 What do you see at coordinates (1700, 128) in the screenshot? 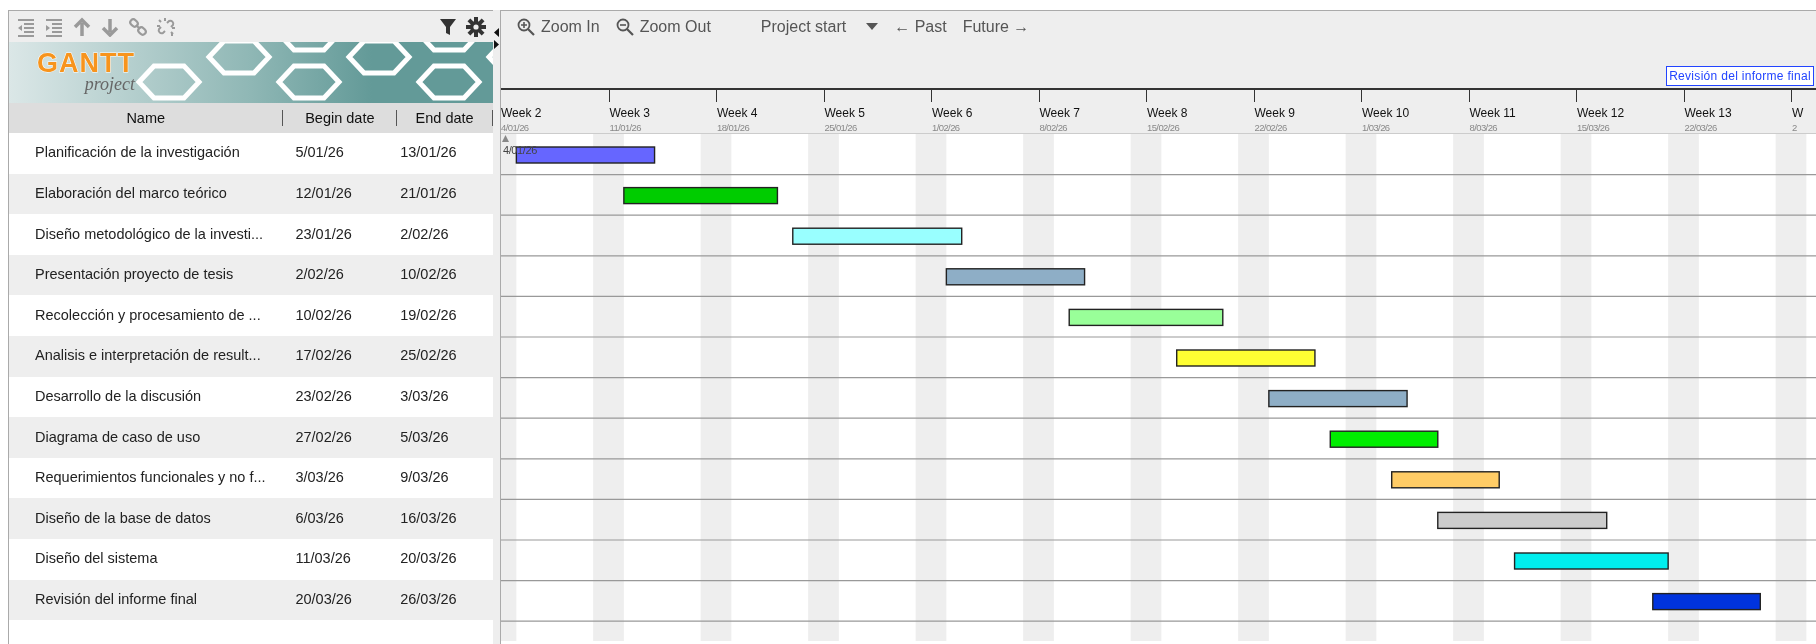
I see `week-date: 22/03/26` at bounding box center [1700, 128].